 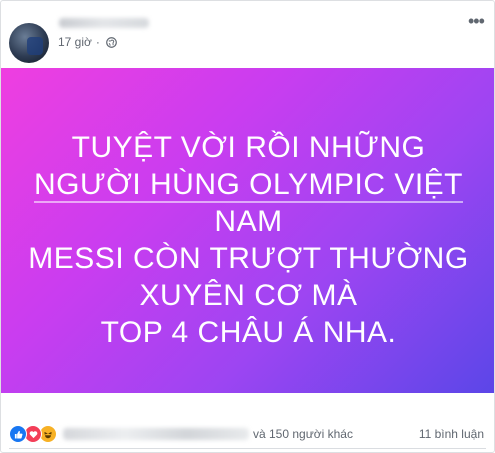 I want to click on image-text-line: TOP 4 CHÂU Á NHA., so click(x=248, y=332).